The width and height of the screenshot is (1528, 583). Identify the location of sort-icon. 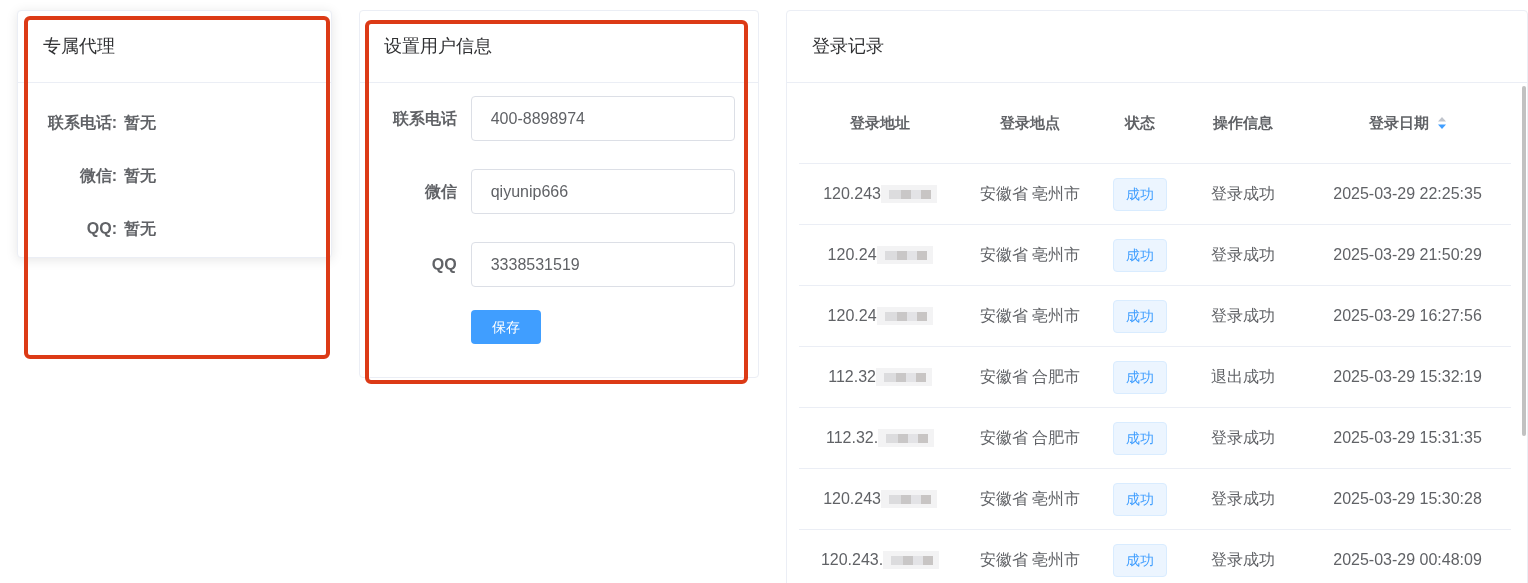
(1441, 123).